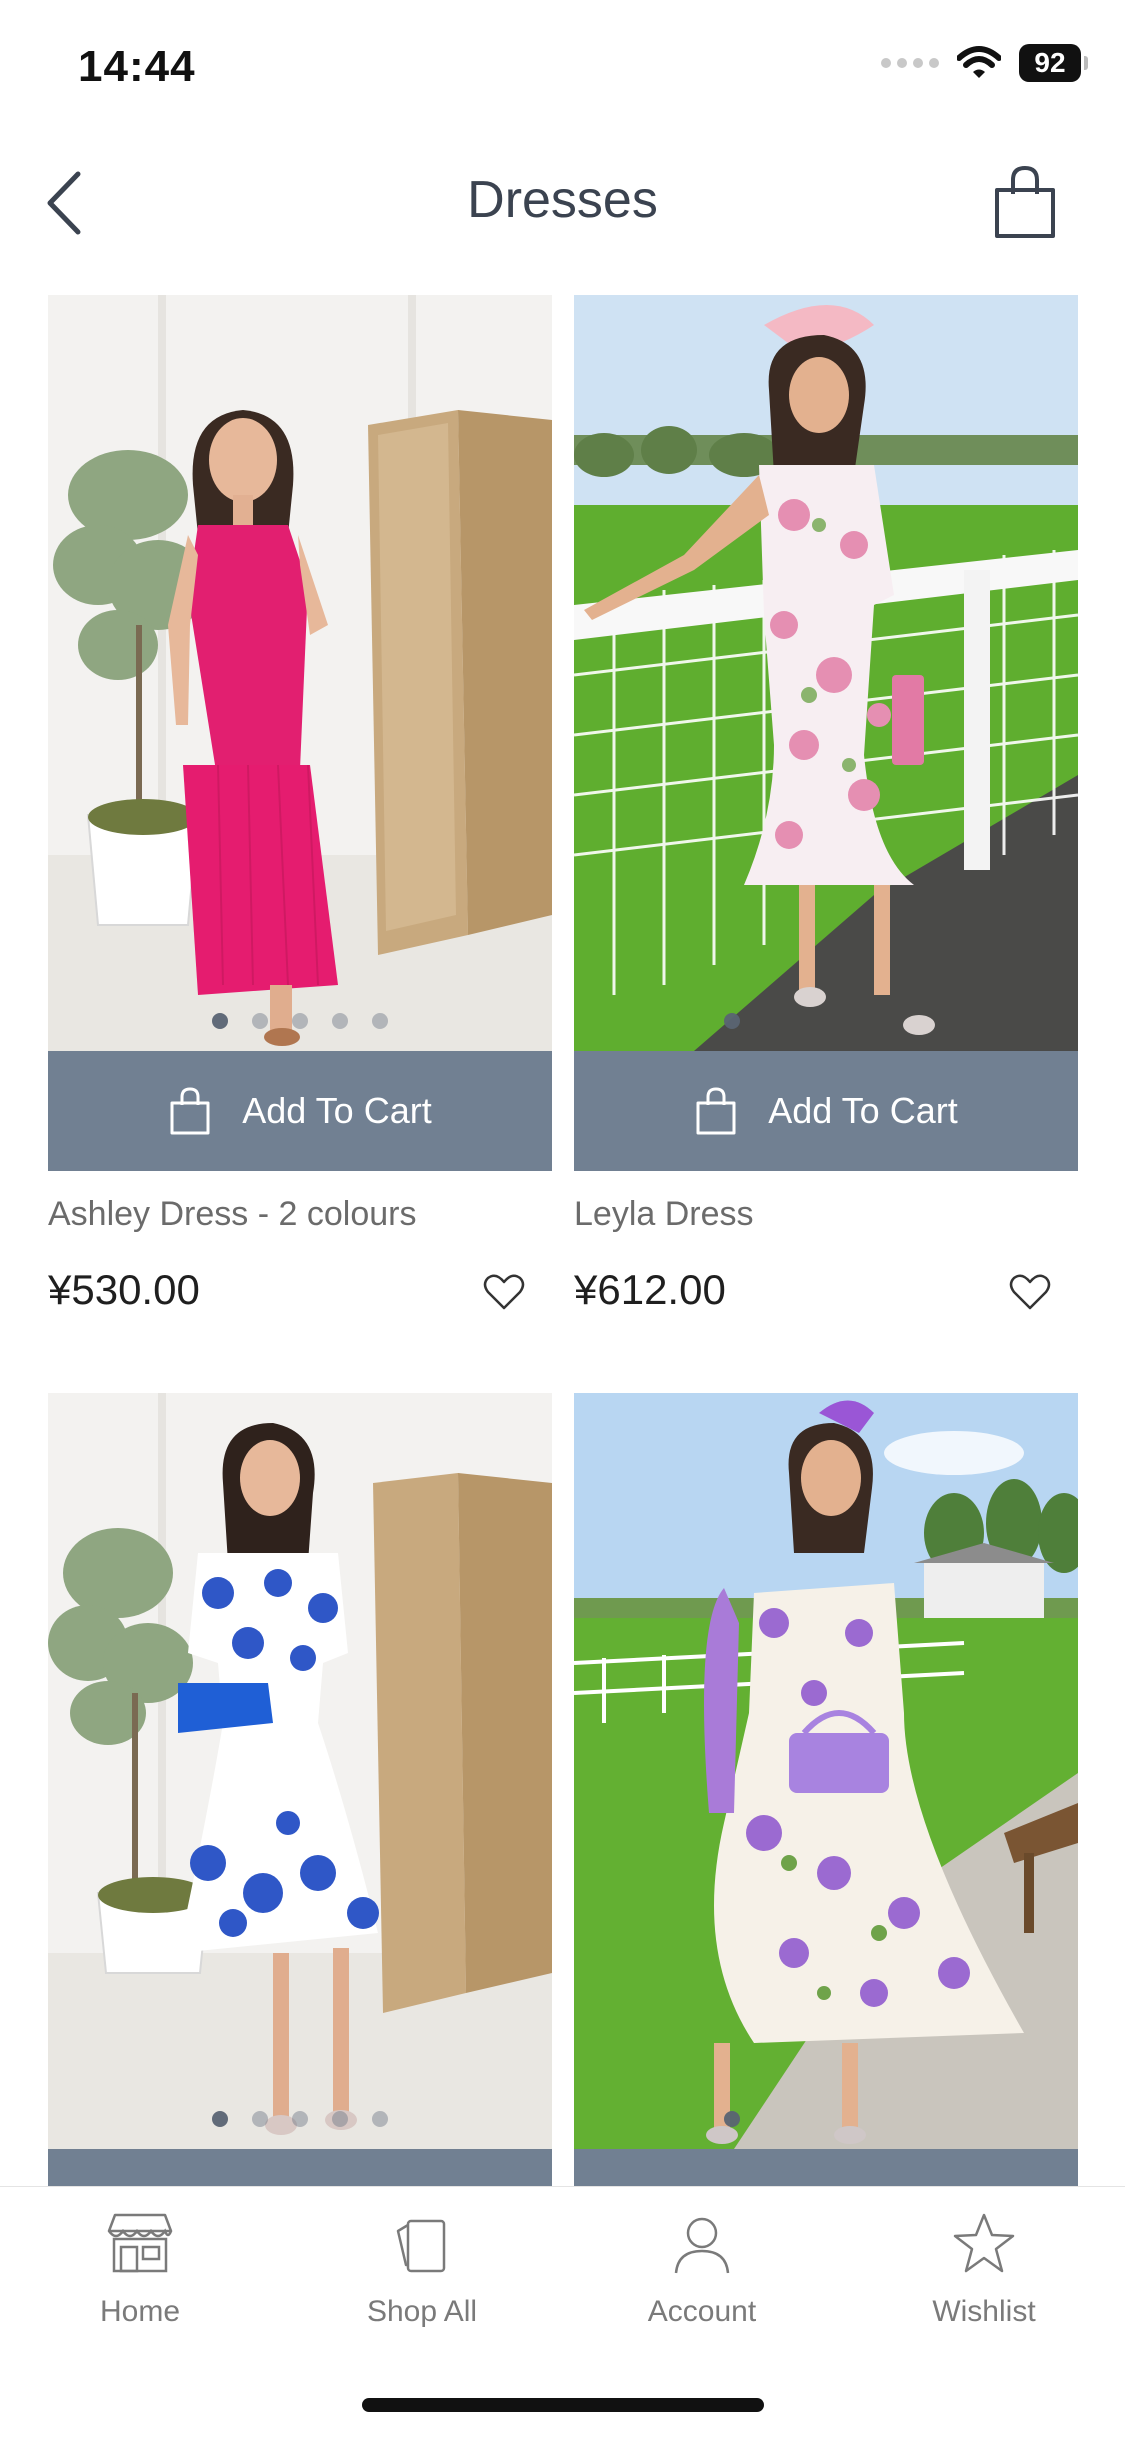  I want to click on tab-shop-all-label: Shop All, so click(422, 2311).